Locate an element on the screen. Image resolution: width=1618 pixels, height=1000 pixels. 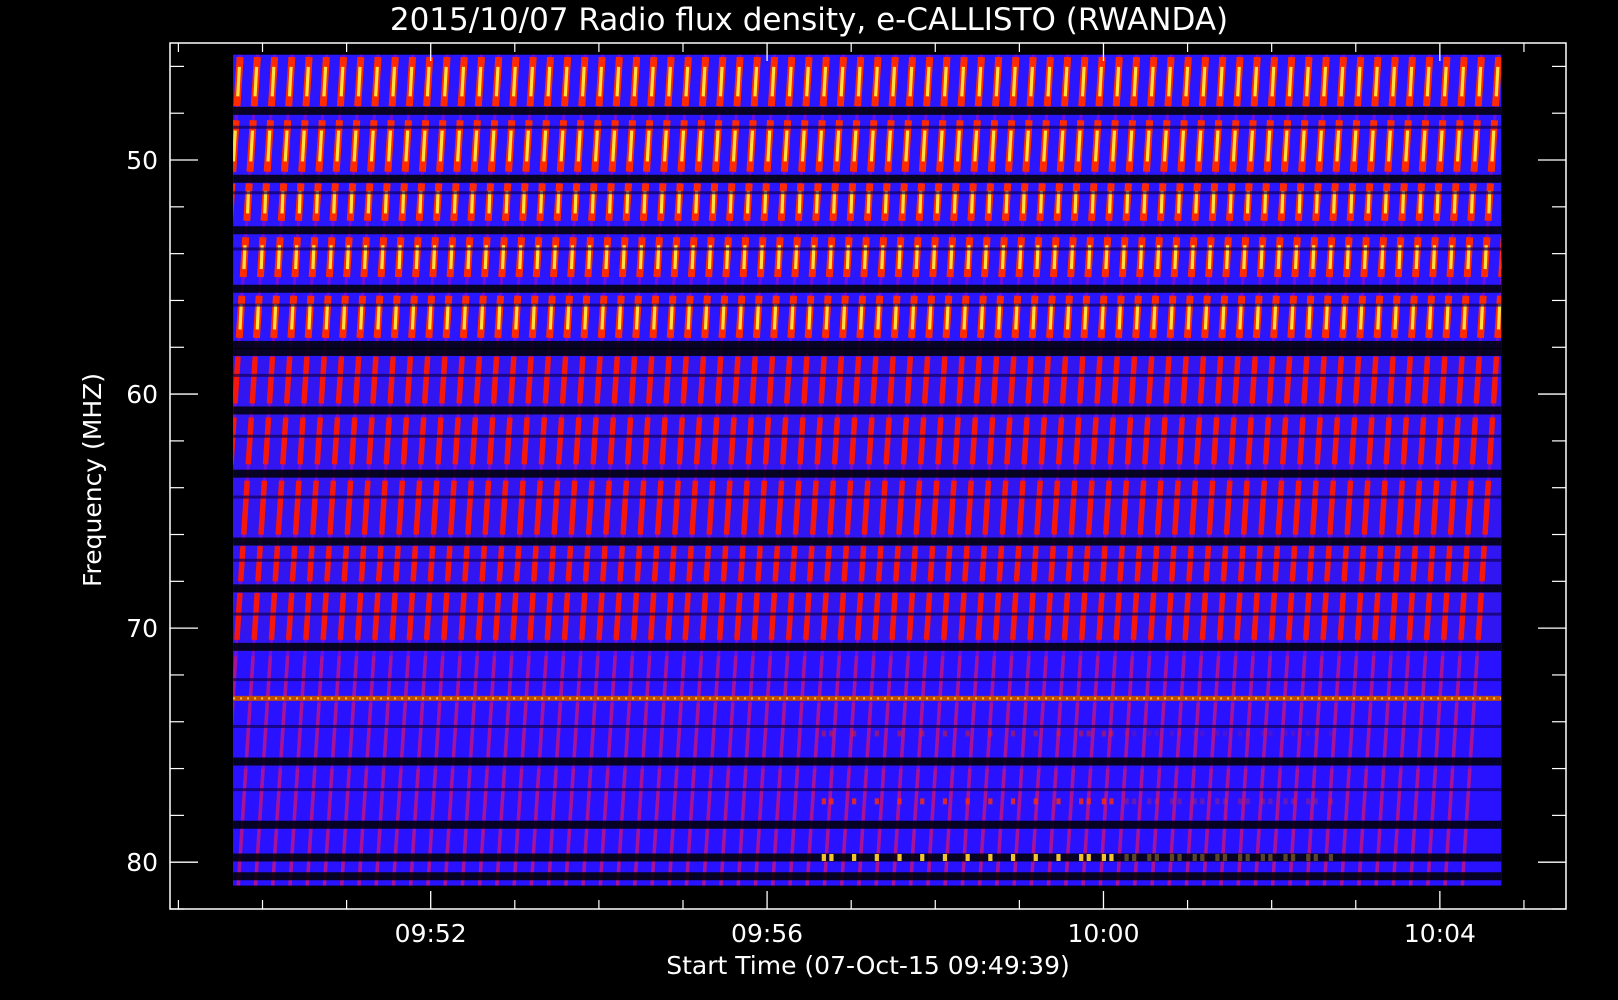
stripe-faint is located at coordinates (179, 470).